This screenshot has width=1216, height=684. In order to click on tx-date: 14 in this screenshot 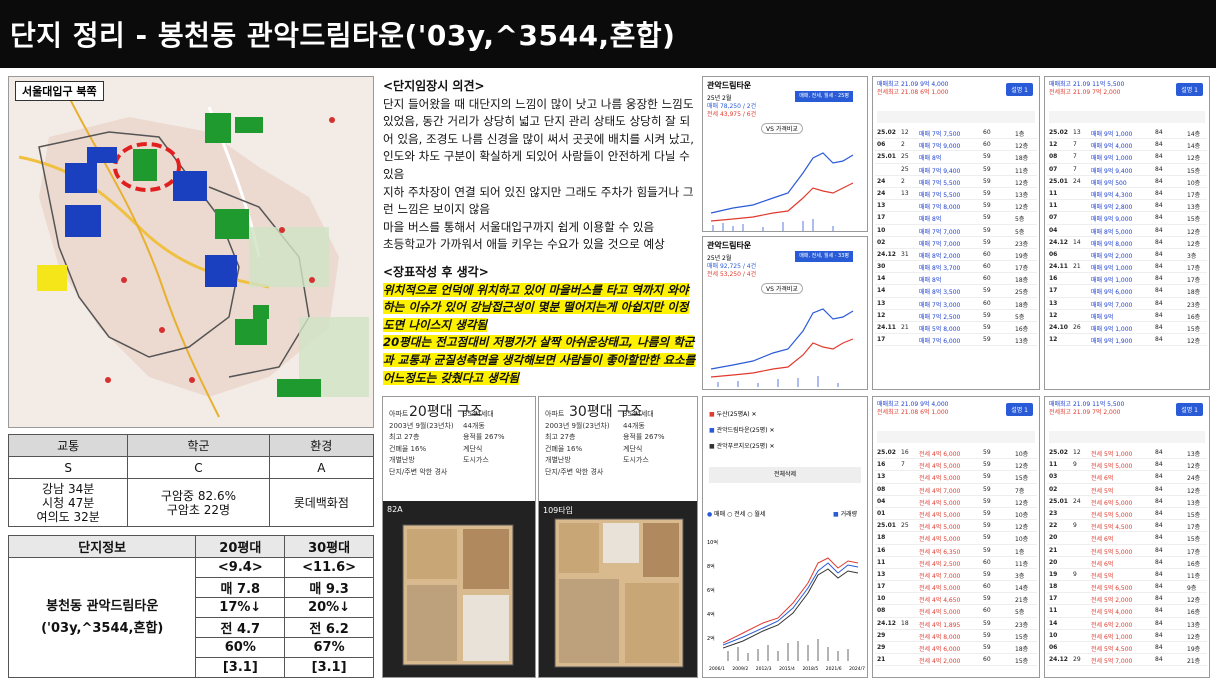, I will do `click(881, 279)`.